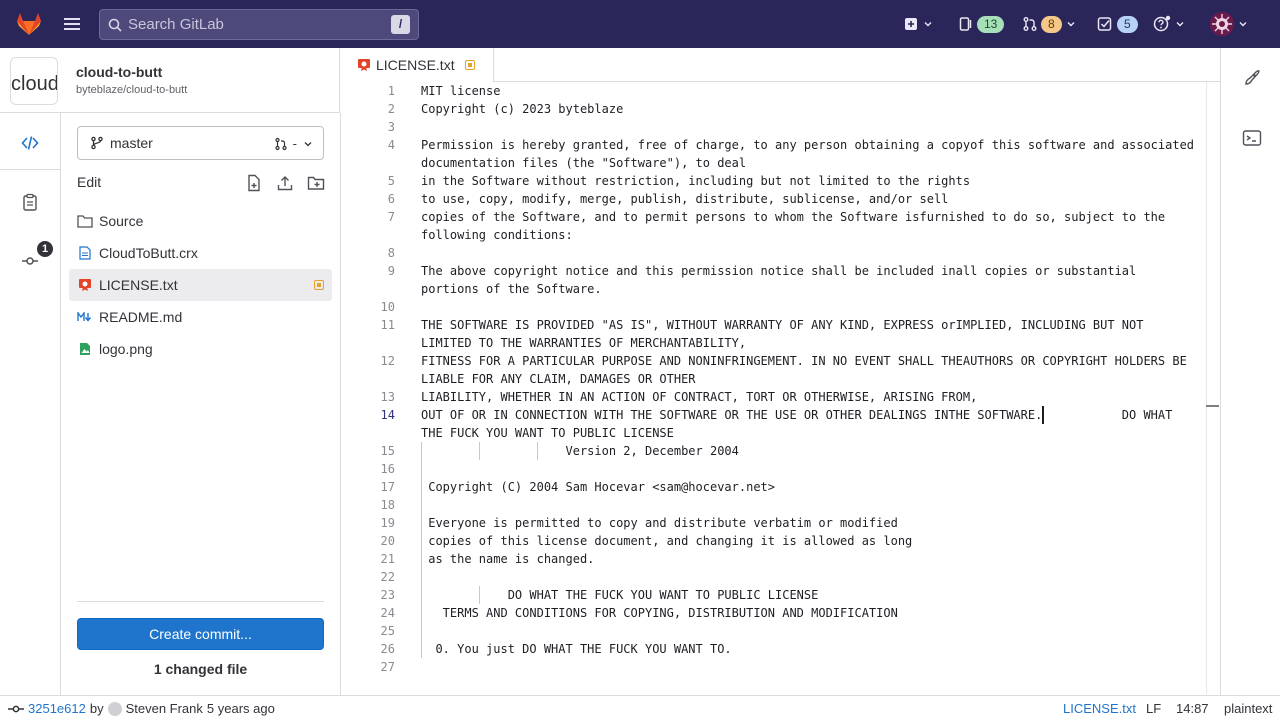  What do you see at coordinates (774, 505) in the screenshot?
I see `editor-line: 18` at bounding box center [774, 505].